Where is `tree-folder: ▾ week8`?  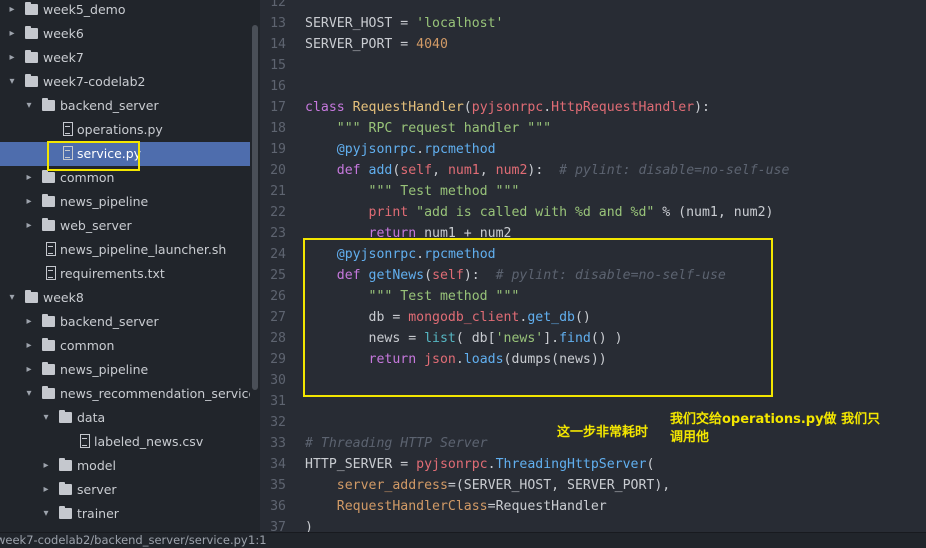 tree-folder: ▾ week8 is located at coordinates (125, 298).